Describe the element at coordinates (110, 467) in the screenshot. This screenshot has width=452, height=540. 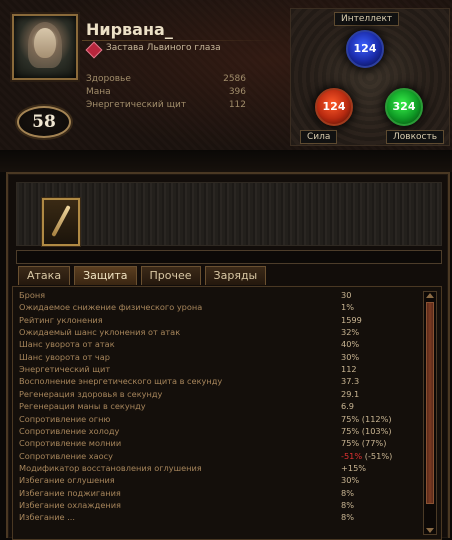
I see `stat-label: Модификатор восстановления оглушения` at that location.